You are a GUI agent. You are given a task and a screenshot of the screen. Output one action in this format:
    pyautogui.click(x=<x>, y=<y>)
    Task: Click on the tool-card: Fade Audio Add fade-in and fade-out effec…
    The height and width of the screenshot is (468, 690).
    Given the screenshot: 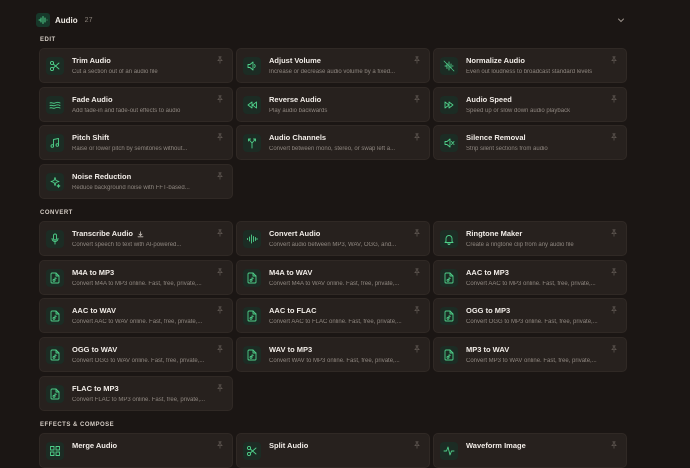 What is the action you would take?
    pyautogui.click(x=136, y=104)
    